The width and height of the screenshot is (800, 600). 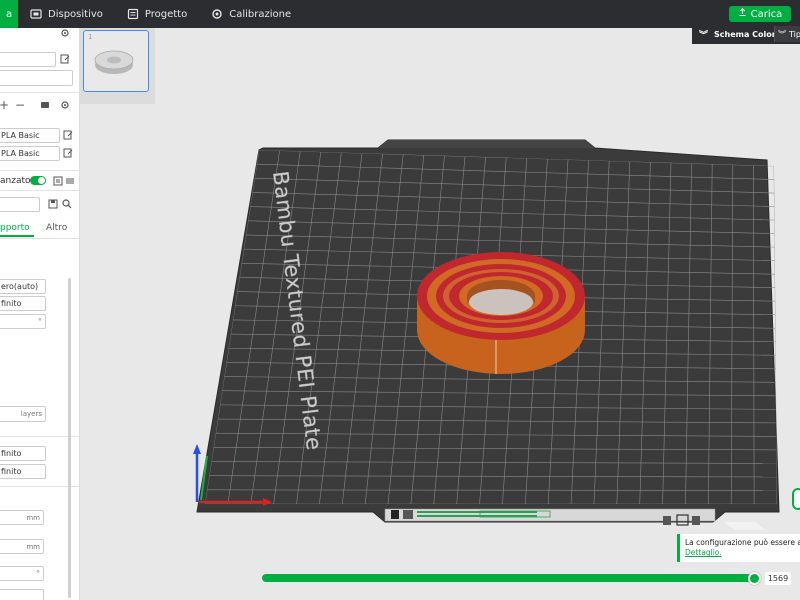 I want to click on tab-device-label: Dispositivo, so click(x=75, y=14).